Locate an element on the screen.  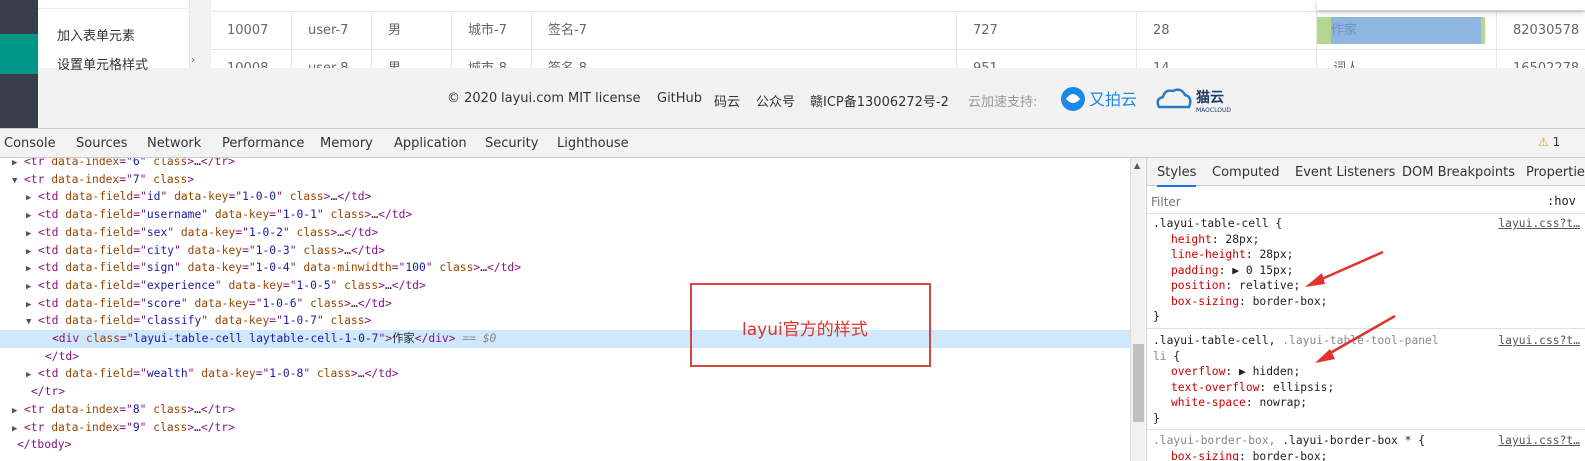
tab-network: Network is located at coordinates (174, 143).